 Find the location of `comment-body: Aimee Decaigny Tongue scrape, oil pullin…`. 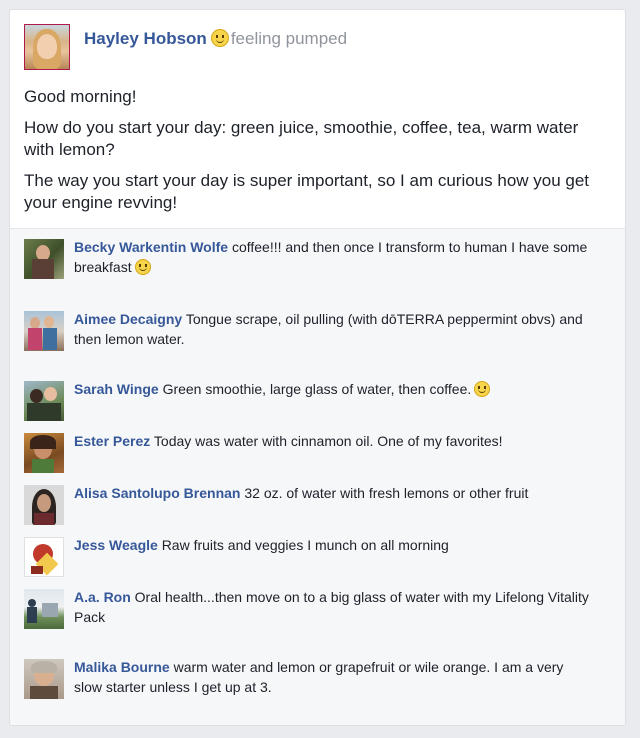

comment-body: Aimee Decaigny Tongue scrape, oil pullin… is located at coordinates (334, 330).